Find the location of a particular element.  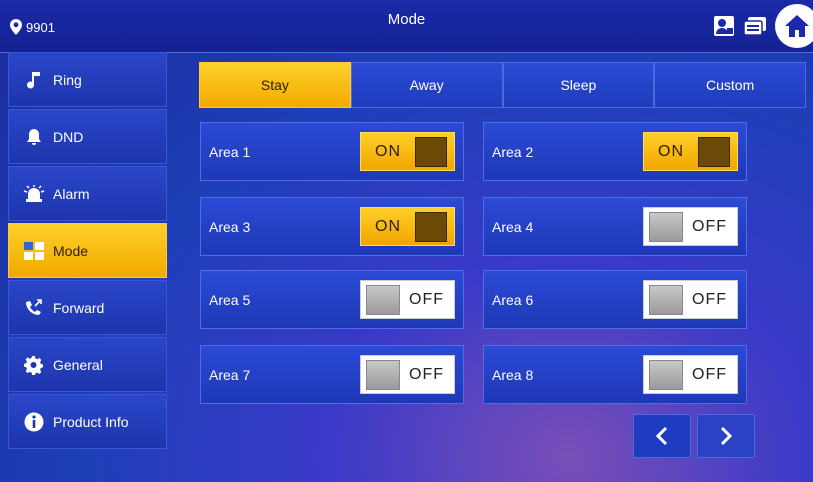

area-5-toggle: OFF is located at coordinates (407, 299).